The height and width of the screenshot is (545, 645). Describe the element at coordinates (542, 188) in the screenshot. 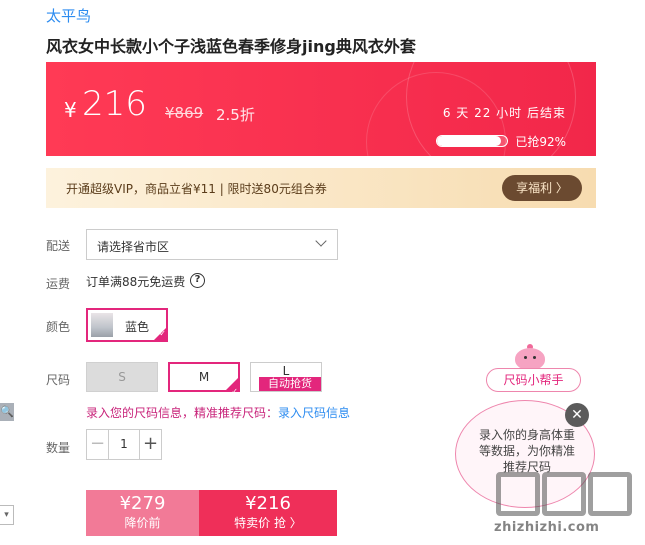

I see `vip-benefit-button: 享福利 〉` at that location.